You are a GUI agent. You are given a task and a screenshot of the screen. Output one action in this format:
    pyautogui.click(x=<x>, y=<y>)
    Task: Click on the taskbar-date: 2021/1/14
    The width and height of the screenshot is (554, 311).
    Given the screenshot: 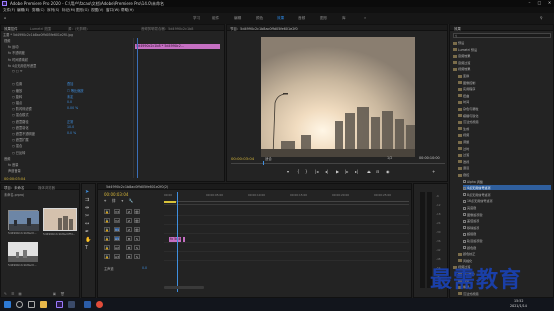 What is the action you would take?
    pyautogui.click(x=518, y=306)
    